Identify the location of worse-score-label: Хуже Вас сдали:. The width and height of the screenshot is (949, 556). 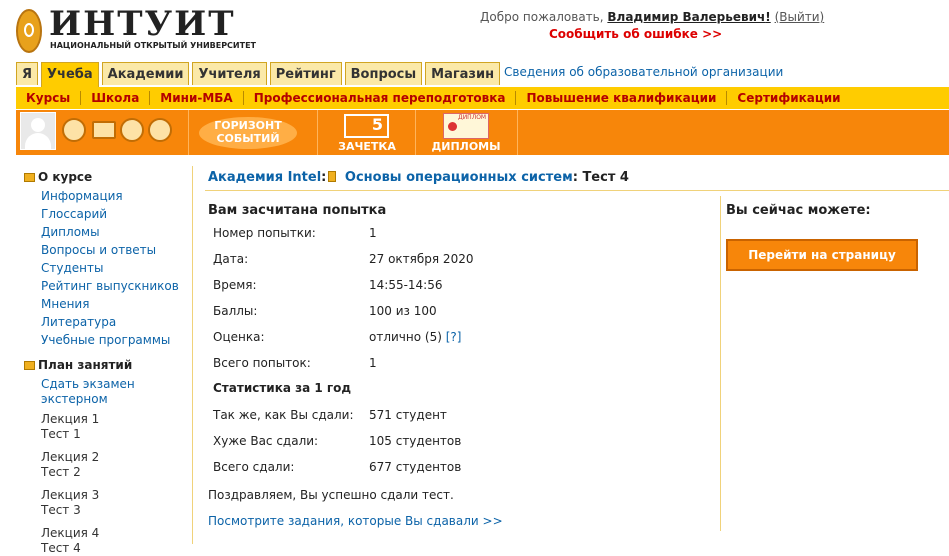
(266, 441).